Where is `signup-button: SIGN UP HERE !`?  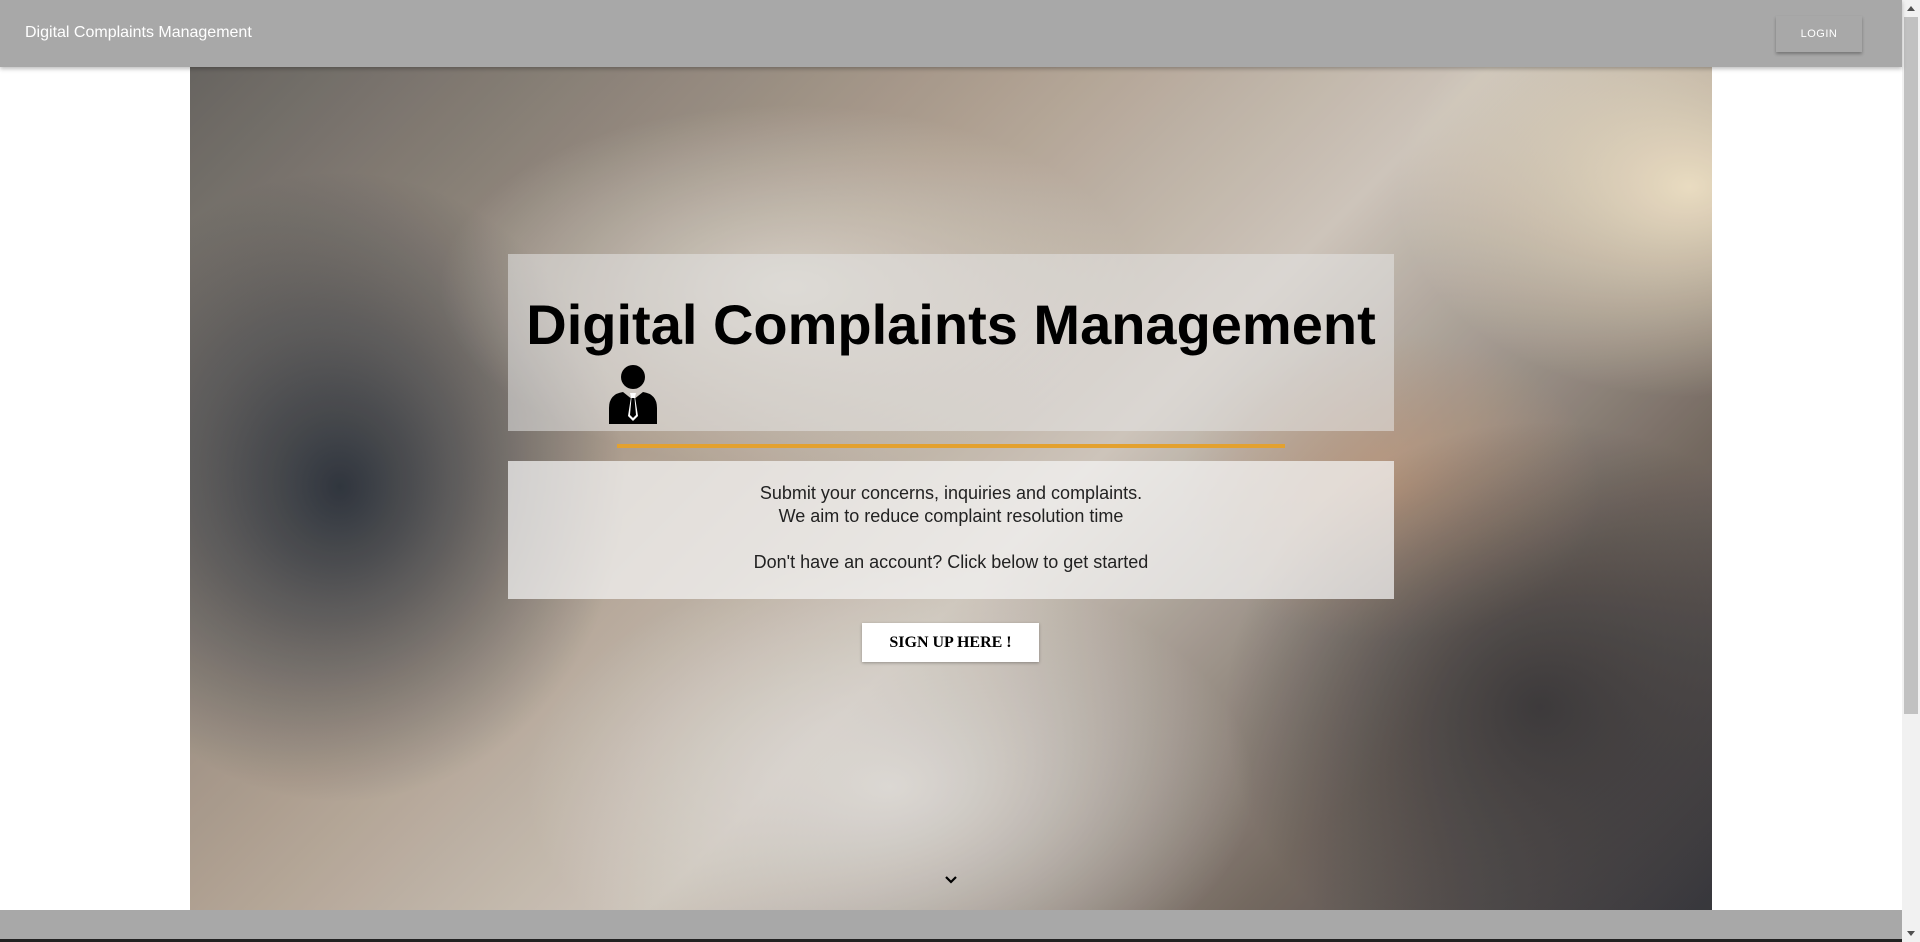 signup-button: SIGN UP HERE ! is located at coordinates (950, 642).